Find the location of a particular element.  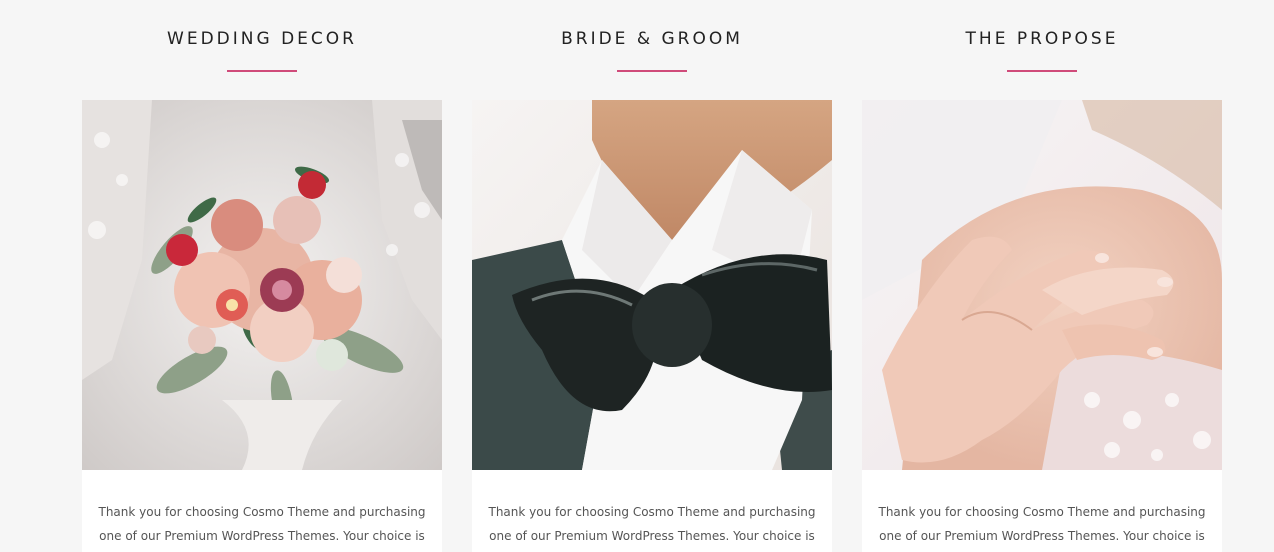

card-title: THE PROPOSE is located at coordinates (1042, 39).